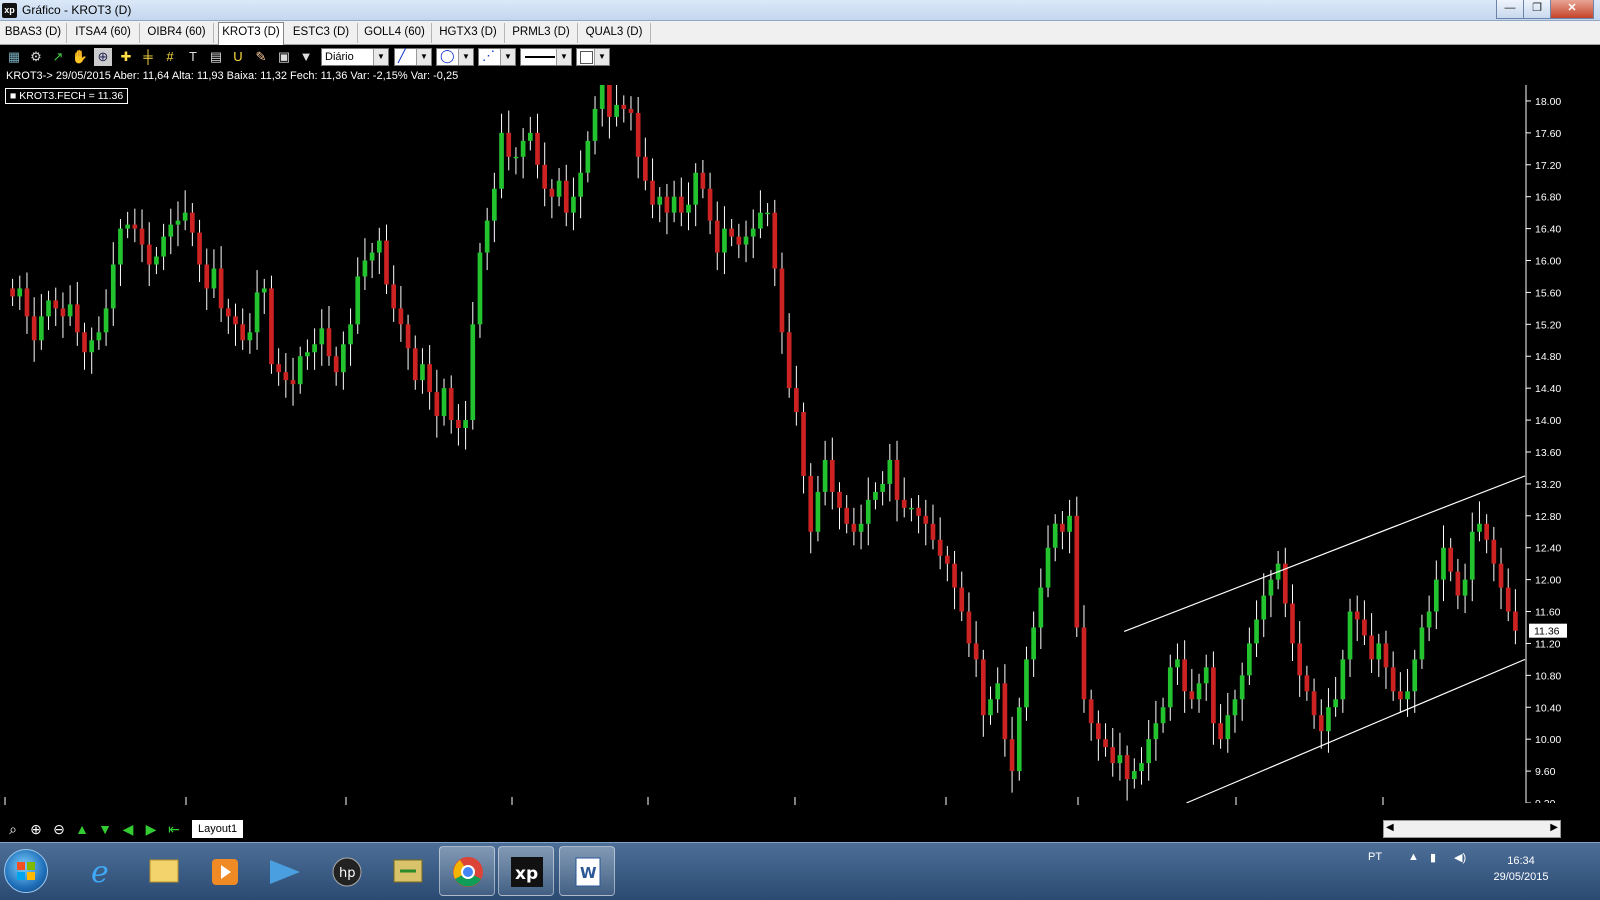 This screenshot has width=1600, height=900. Describe the element at coordinates (82, 829) in the screenshot. I see `arrow-up-icon: ▲` at that location.